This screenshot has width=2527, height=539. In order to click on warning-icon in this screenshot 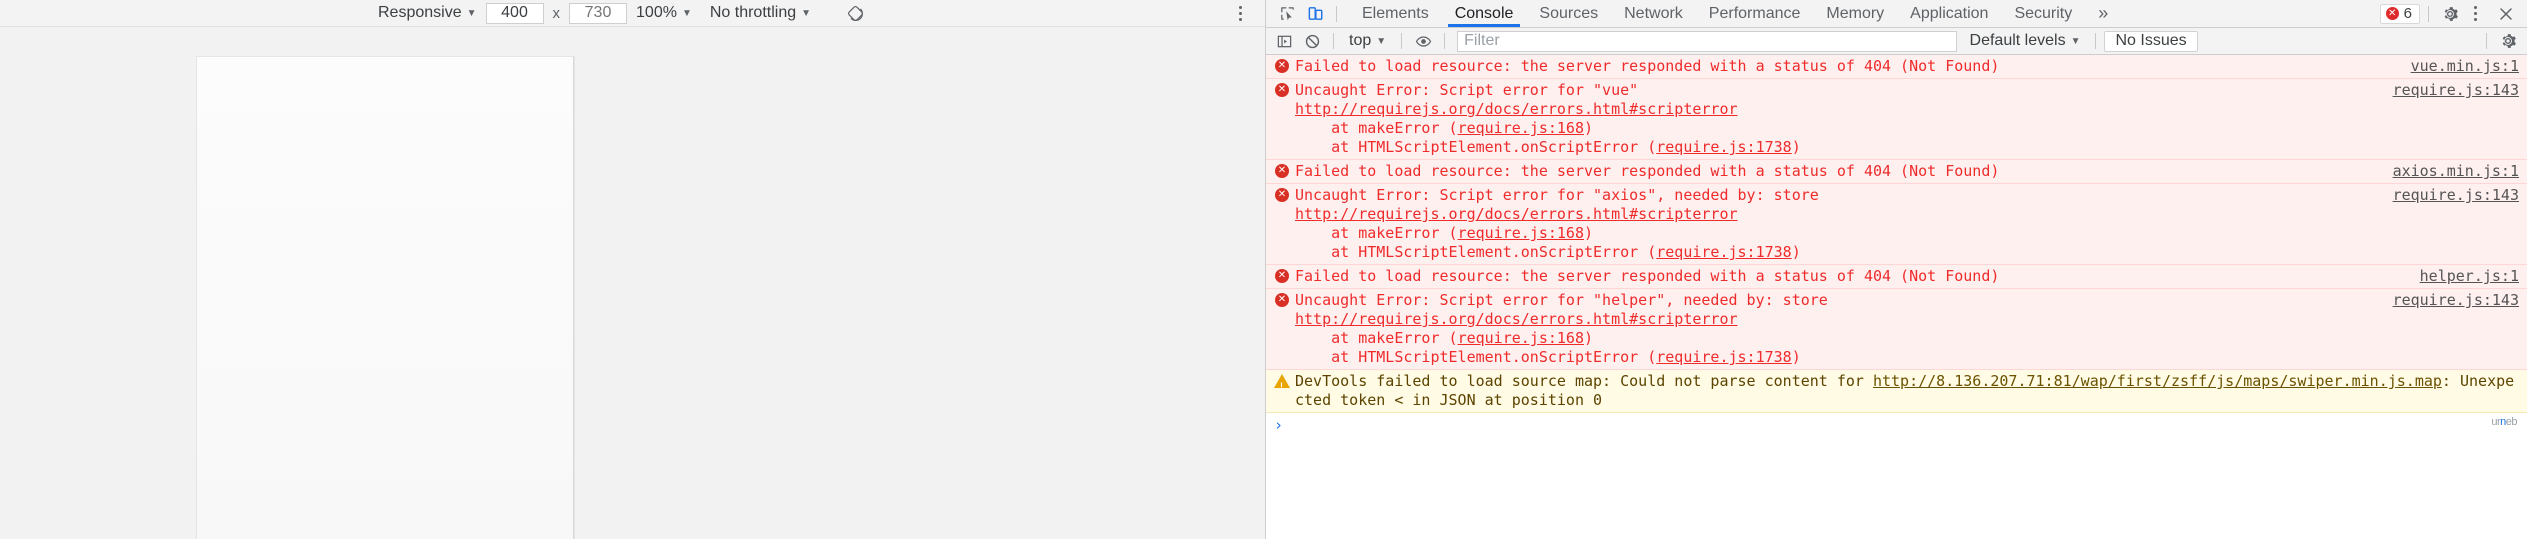, I will do `click(1282, 384)`.